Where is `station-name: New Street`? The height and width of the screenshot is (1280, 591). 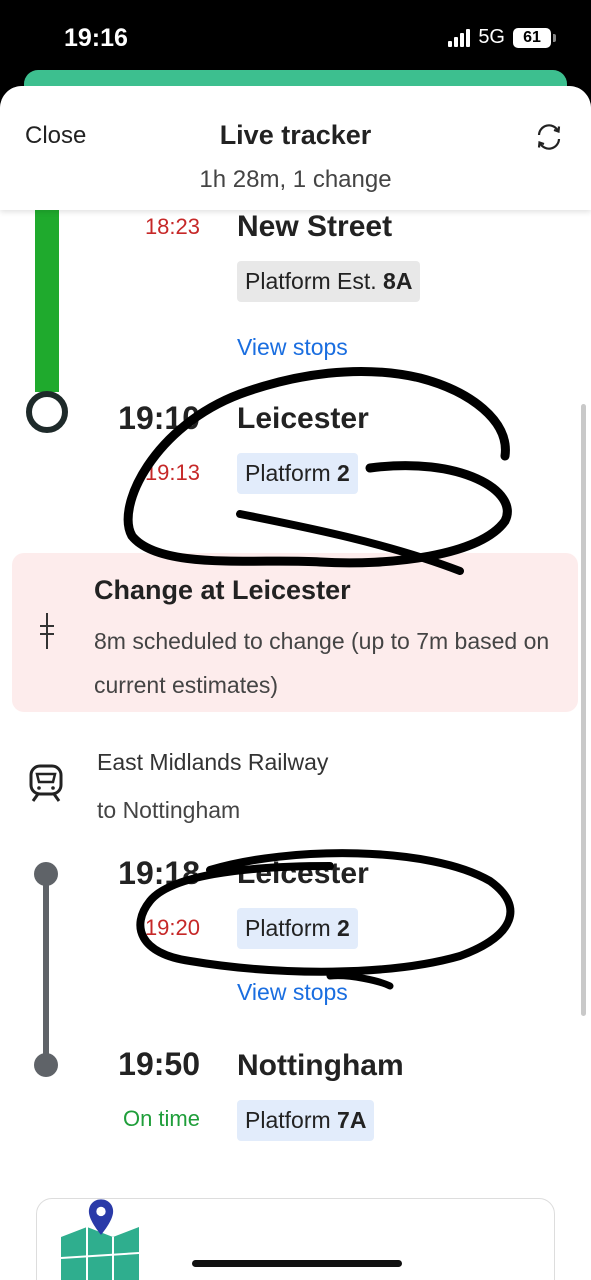 station-name: New Street is located at coordinates (315, 226).